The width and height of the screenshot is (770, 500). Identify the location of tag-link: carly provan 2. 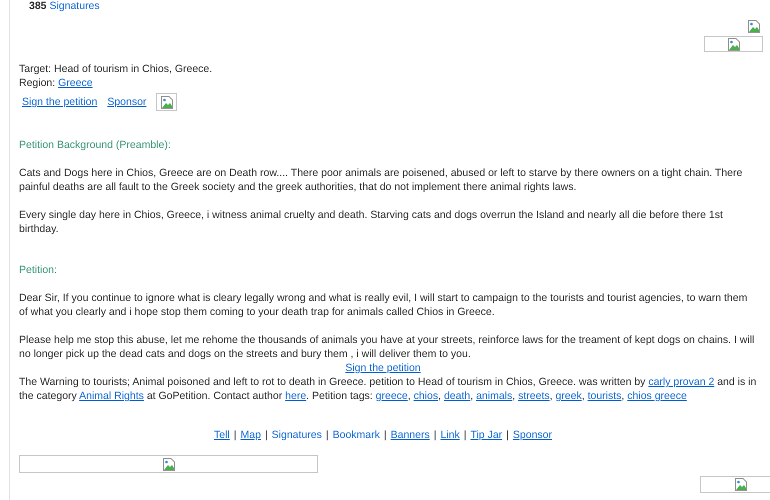
(681, 382).